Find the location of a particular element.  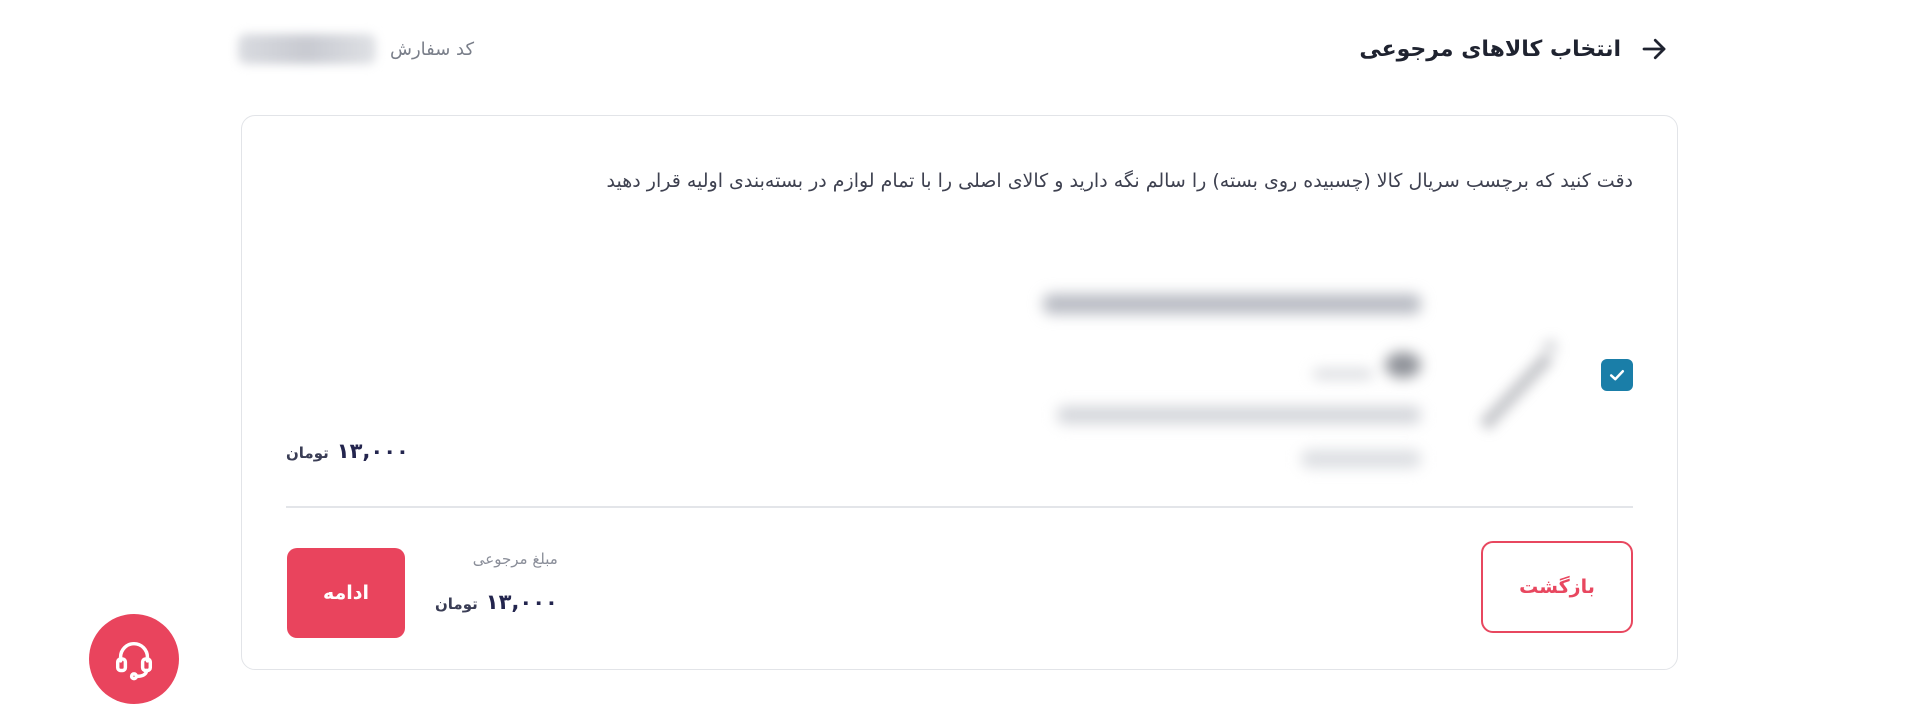

order-code-value-redacted is located at coordinates (307, 49).